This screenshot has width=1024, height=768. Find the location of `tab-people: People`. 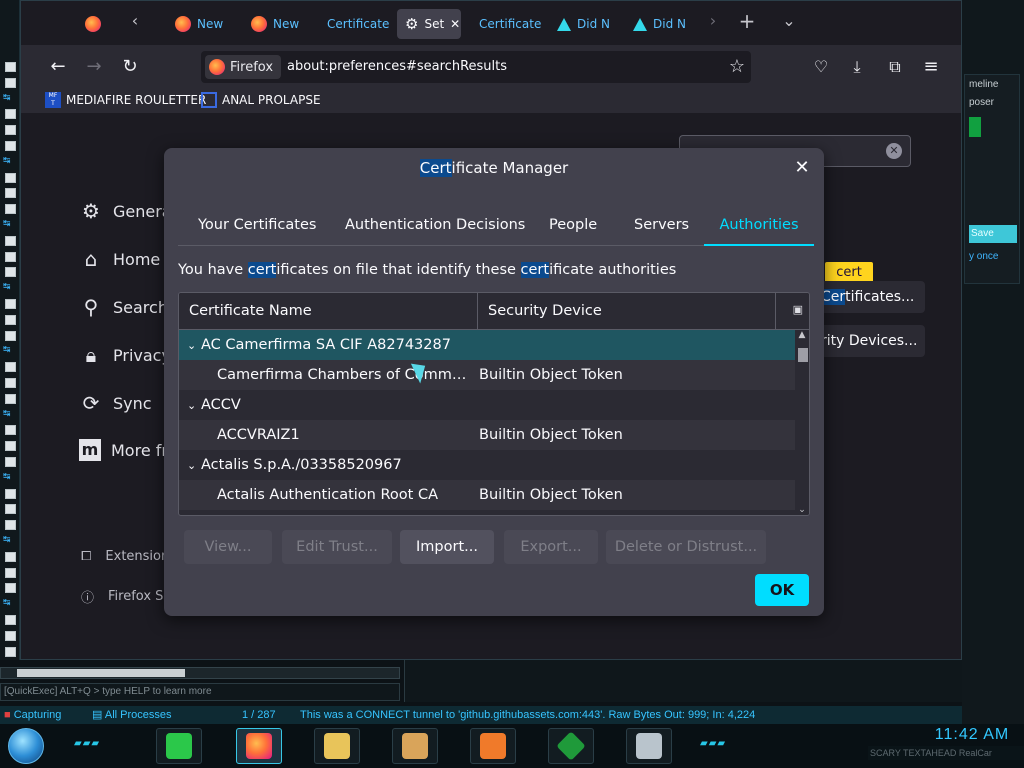

tab-people: People is located at coordinates (573, 227).